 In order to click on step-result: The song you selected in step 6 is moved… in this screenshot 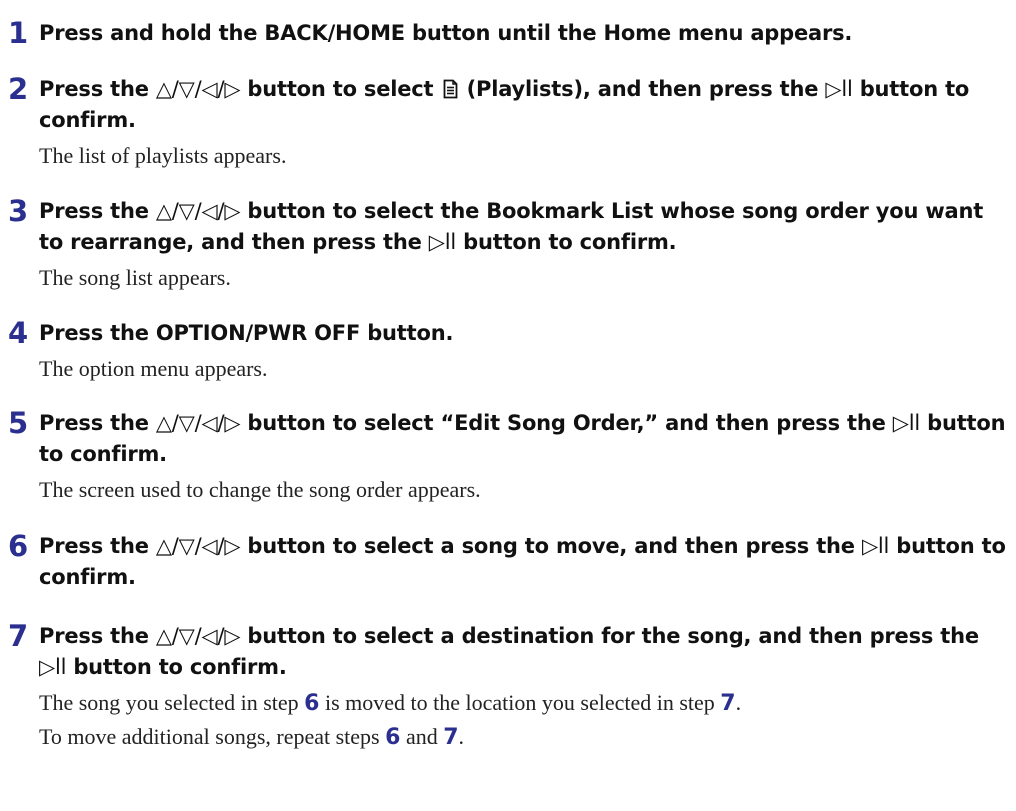, I will do `click(523, 720)`.